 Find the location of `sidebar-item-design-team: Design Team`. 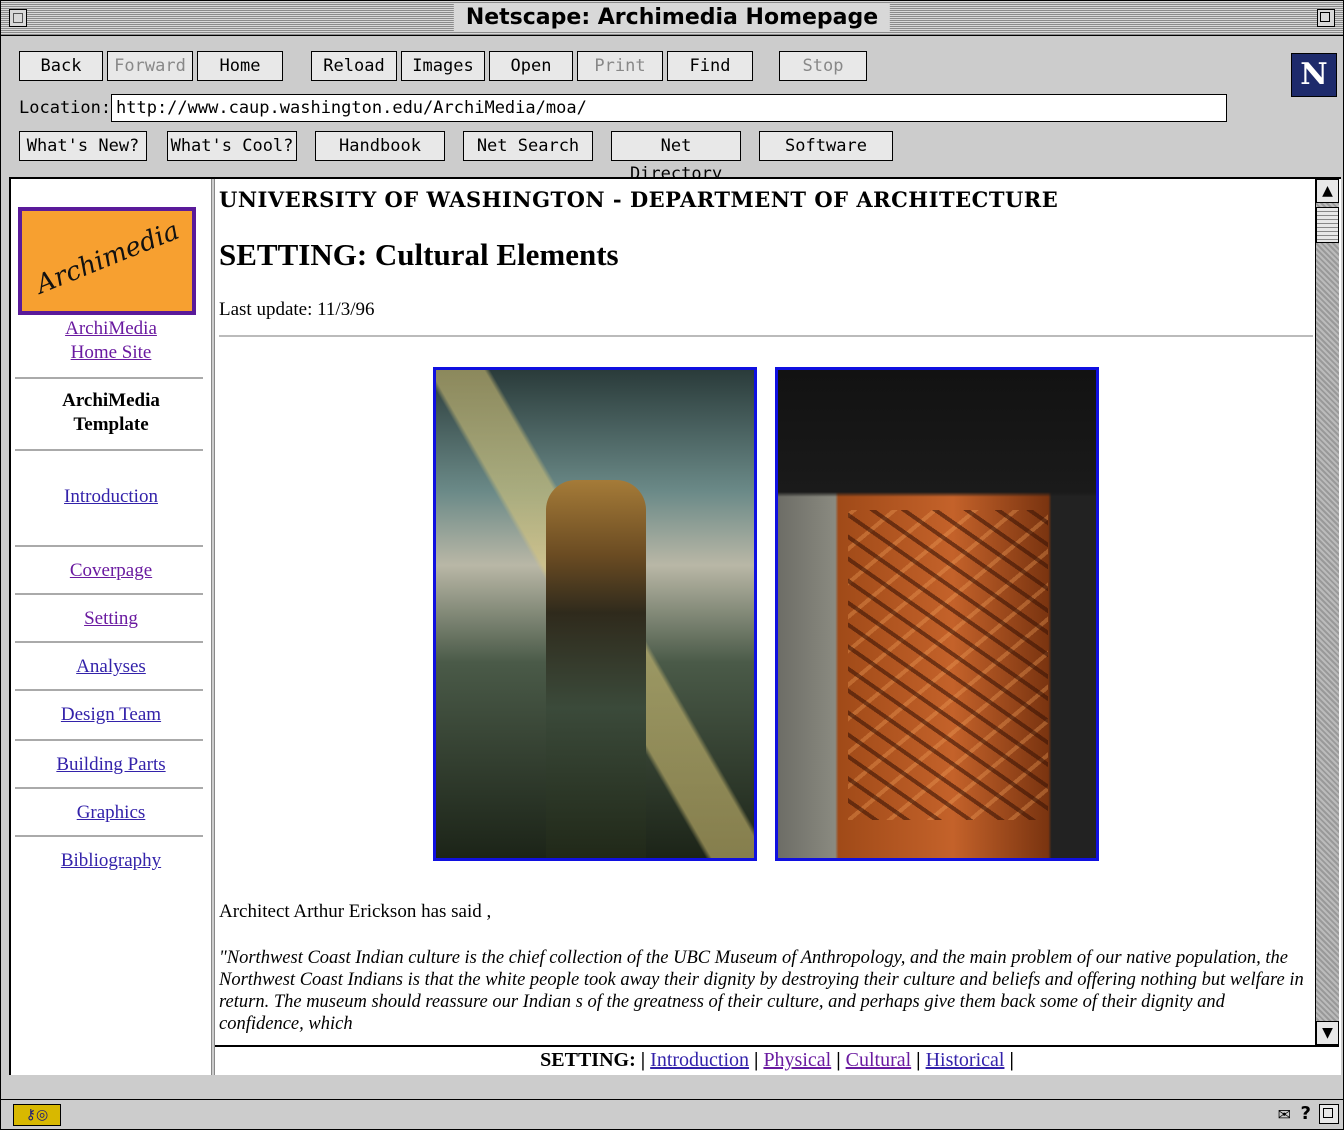

sidebar-item-design-team: Design Team is located at coordinates (111, 715).